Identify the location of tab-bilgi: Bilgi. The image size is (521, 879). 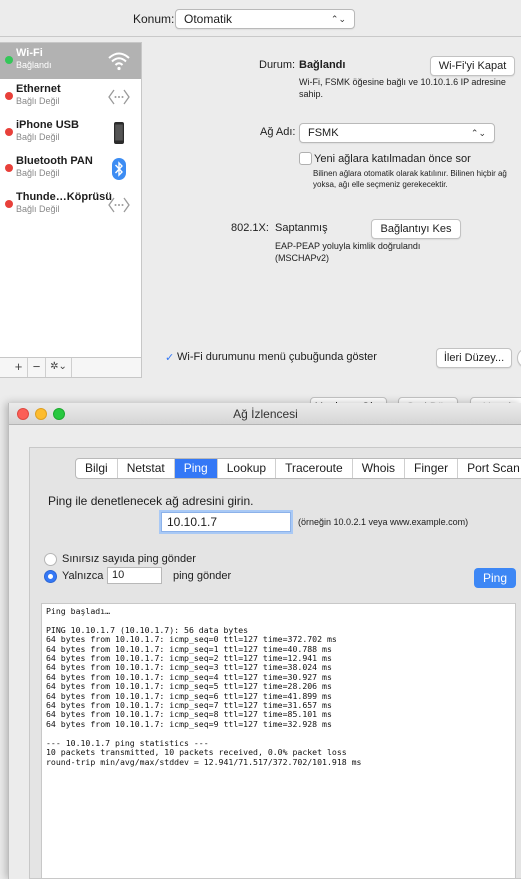
(97, 468).